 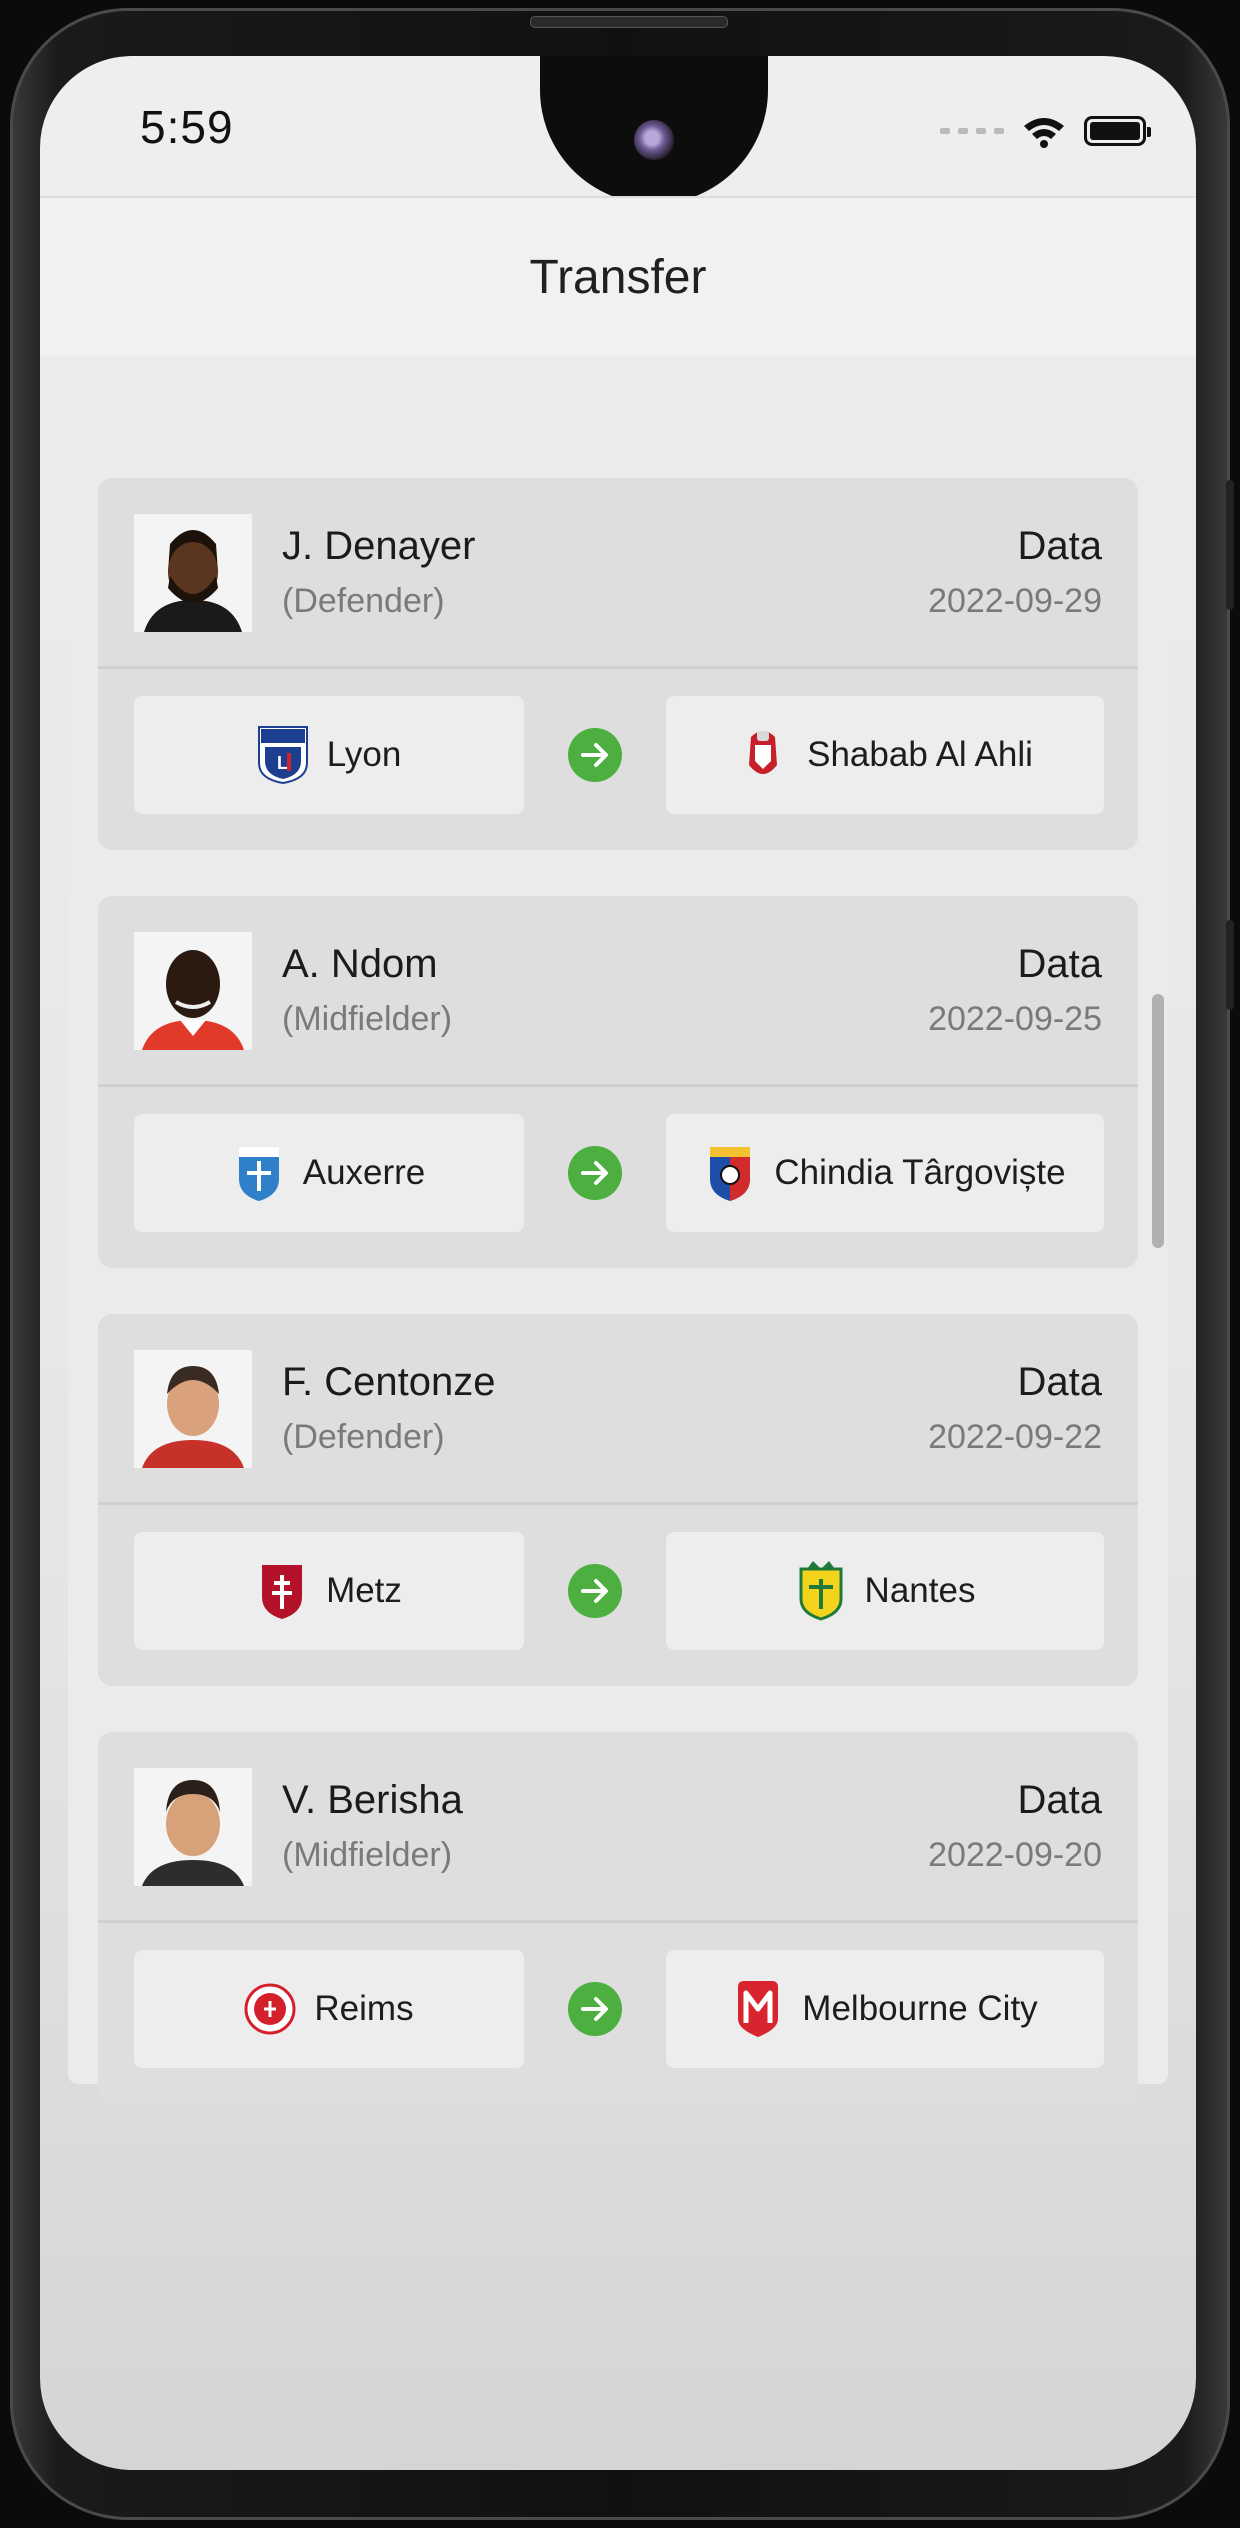 I want to click on volume-button, so click(x=1230, y=965).